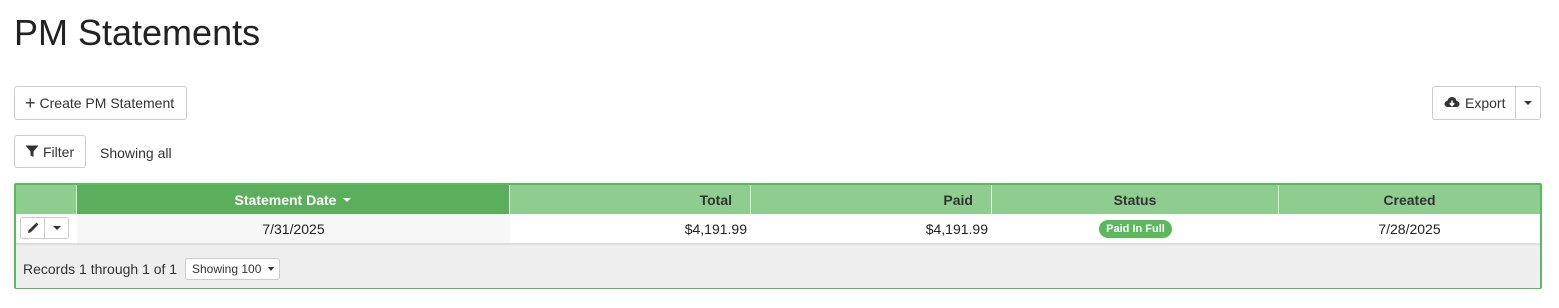 This screenshot has height=308, width=1559. What do you see at coordinates (715, 228) in the screenshot?
I see `cell-total: $4,191.99` at bounding box center [715, 228].